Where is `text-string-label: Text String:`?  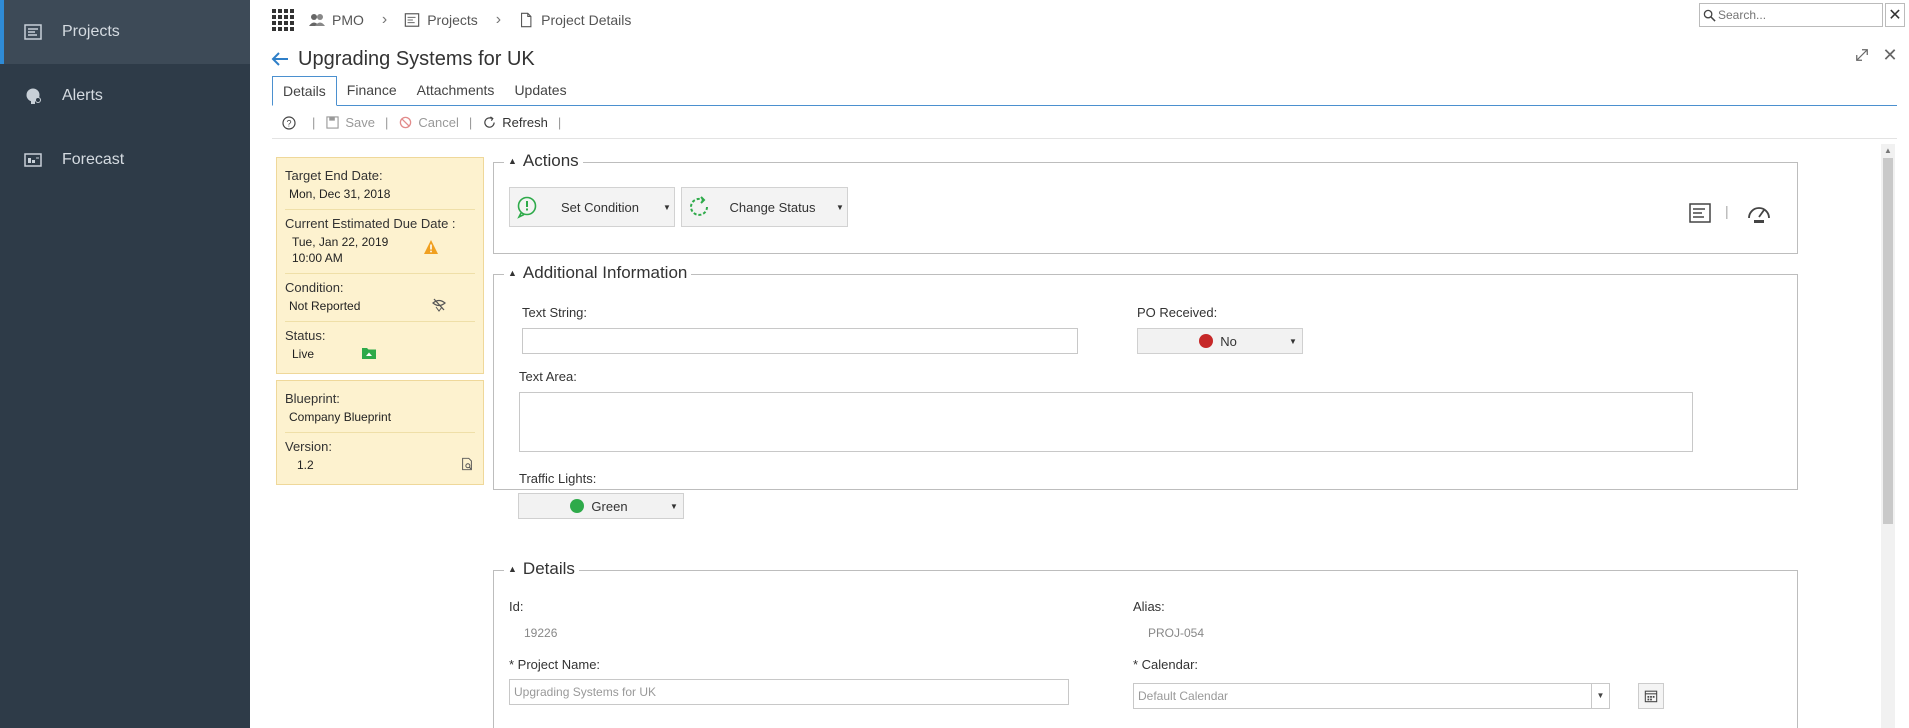 text-string-label: Text String: is located at coordinates (555, 312).